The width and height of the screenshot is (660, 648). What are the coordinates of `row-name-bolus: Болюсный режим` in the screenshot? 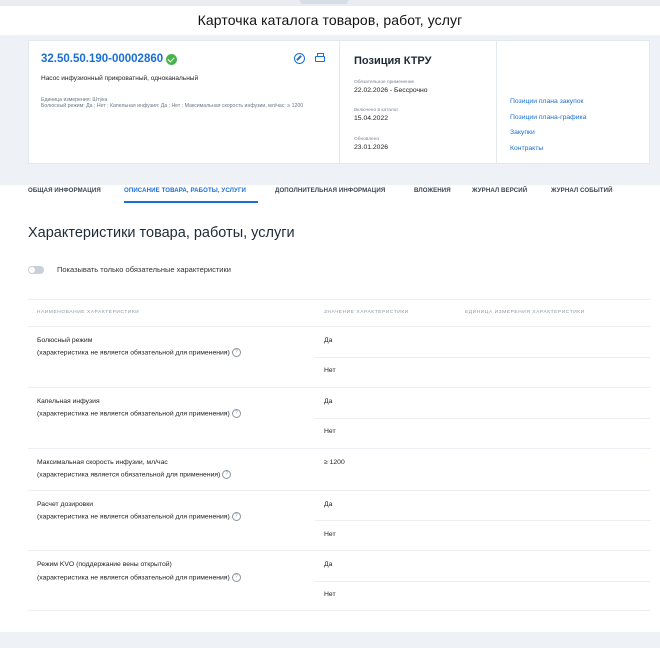 It's located at (65, 340).